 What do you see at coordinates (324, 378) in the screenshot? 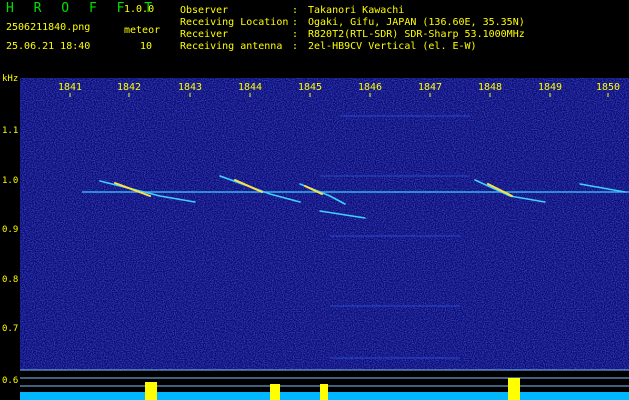
I see `band-rules` at bounding box center [324, 378].